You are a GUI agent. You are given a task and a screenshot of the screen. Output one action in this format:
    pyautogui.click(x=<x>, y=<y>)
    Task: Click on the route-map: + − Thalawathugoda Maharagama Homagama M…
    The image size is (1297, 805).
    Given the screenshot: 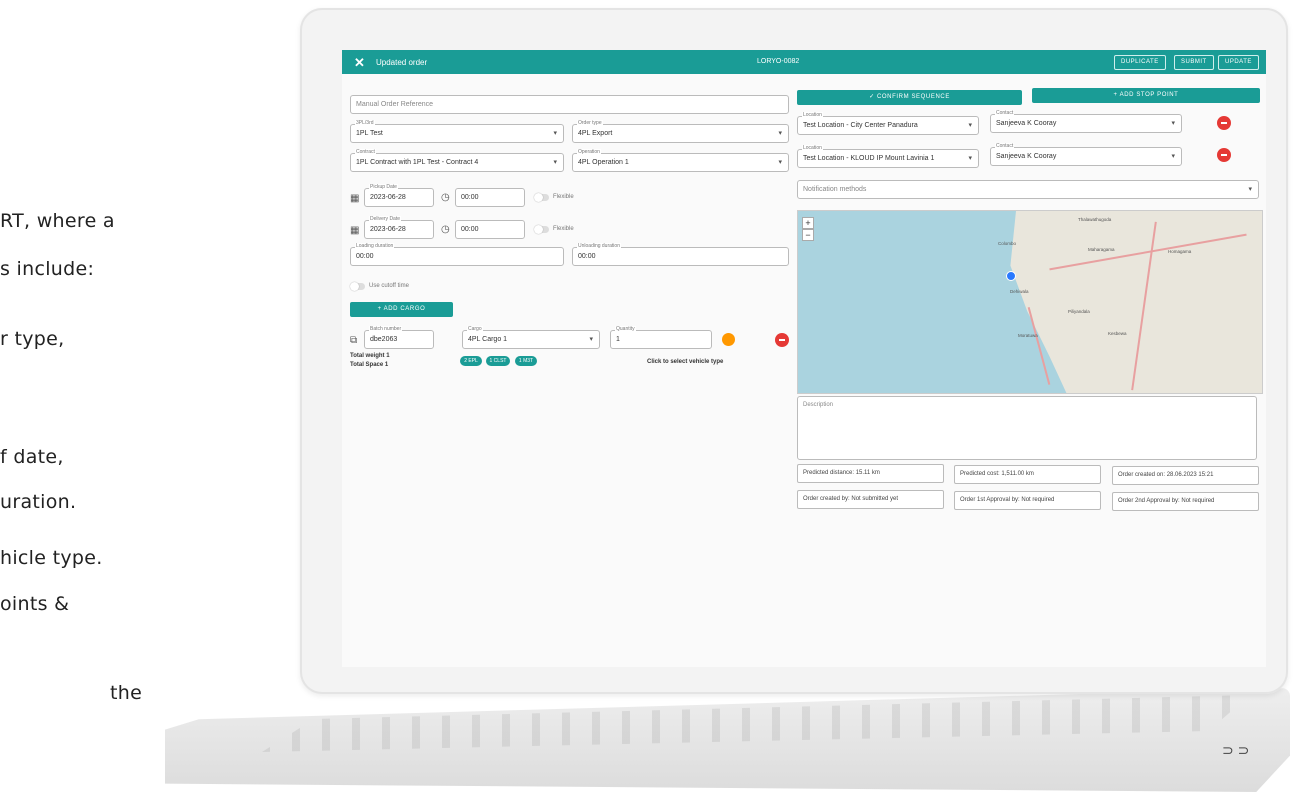 What is the action you would take?
    pyautogui.click(x=1030, y=302)
    